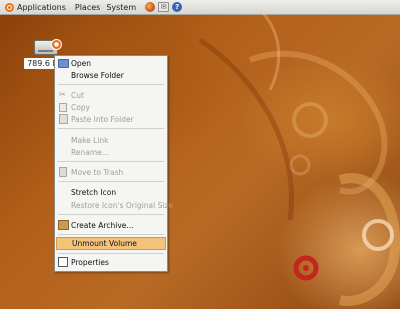 The height and width of the screenshot is (309, 400). I want to click on menu-item-unmount-volume: Unmount Volume, so click(111, 243).